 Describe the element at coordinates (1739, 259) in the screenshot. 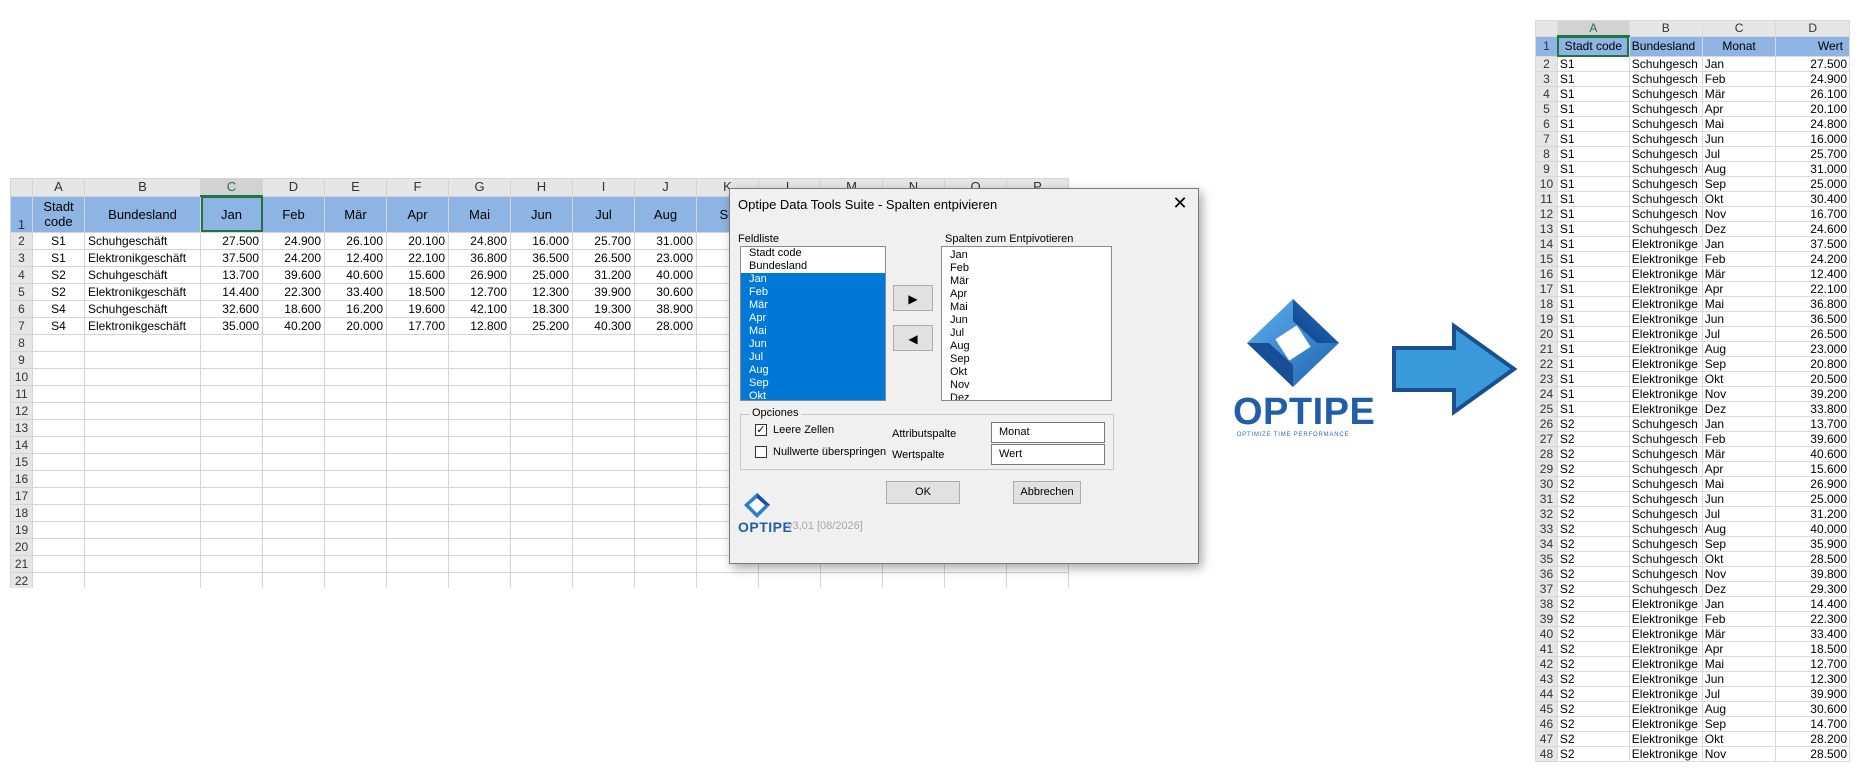

I see `cell-monat: Feb` at that location.